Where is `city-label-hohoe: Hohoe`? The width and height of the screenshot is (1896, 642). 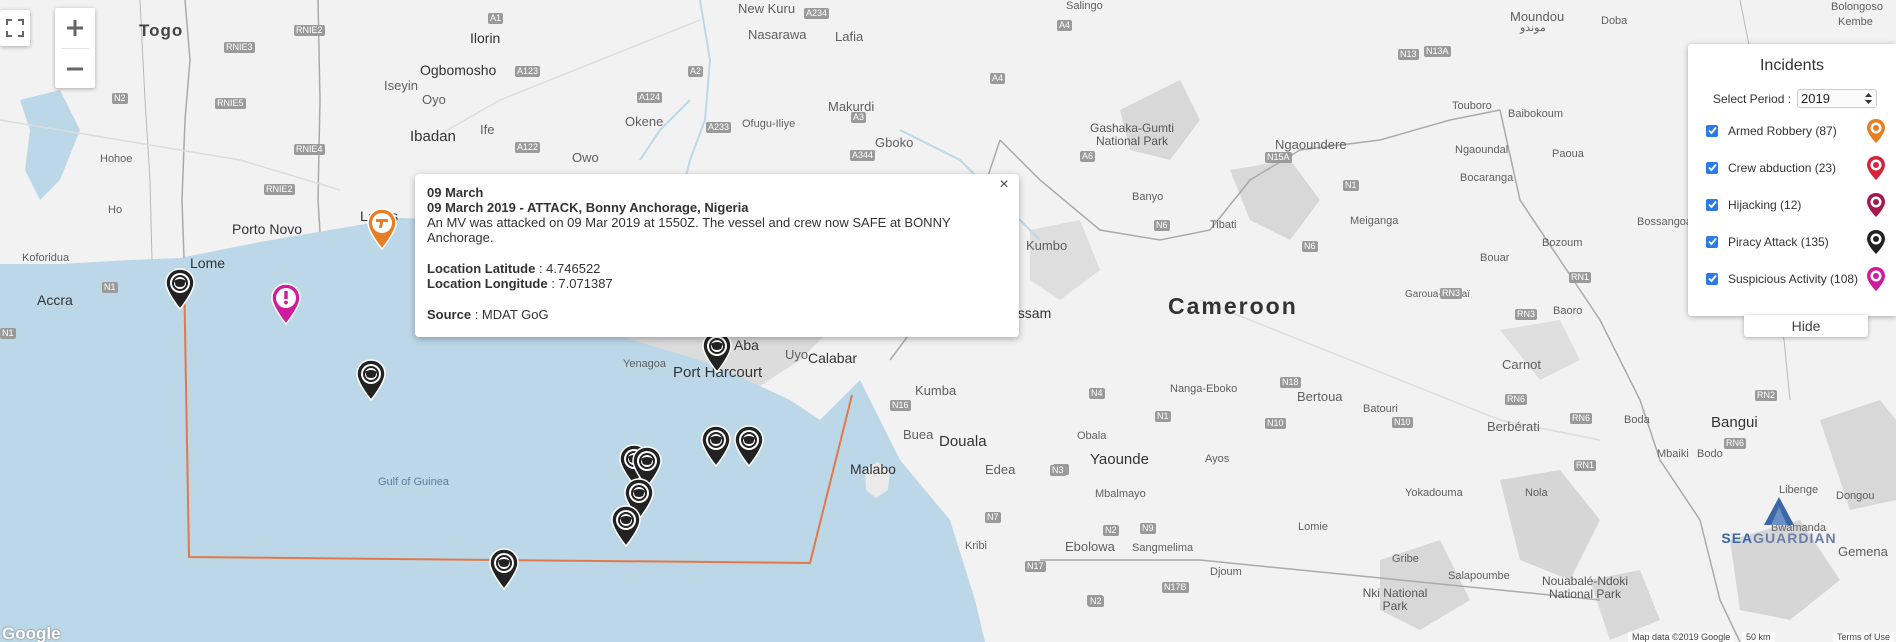
city-label-hohoe: Hohoe is located at coordinates (116, 159).